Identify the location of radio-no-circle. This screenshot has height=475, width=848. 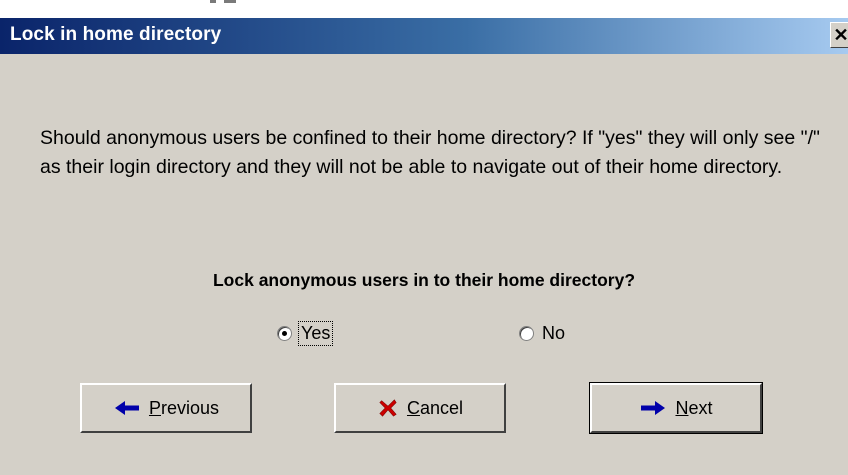
(526, 333).